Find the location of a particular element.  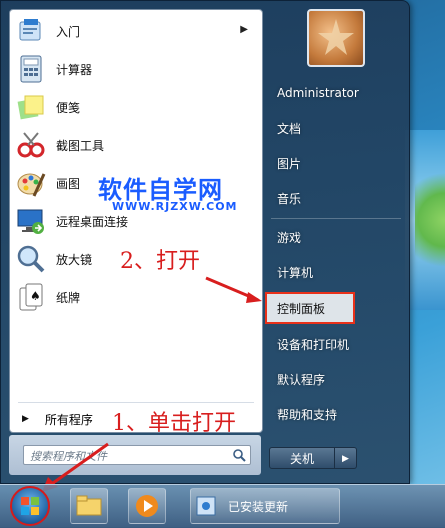

right-item-devices-printers: 设备和打印机 is located at coordinates (334, 344).